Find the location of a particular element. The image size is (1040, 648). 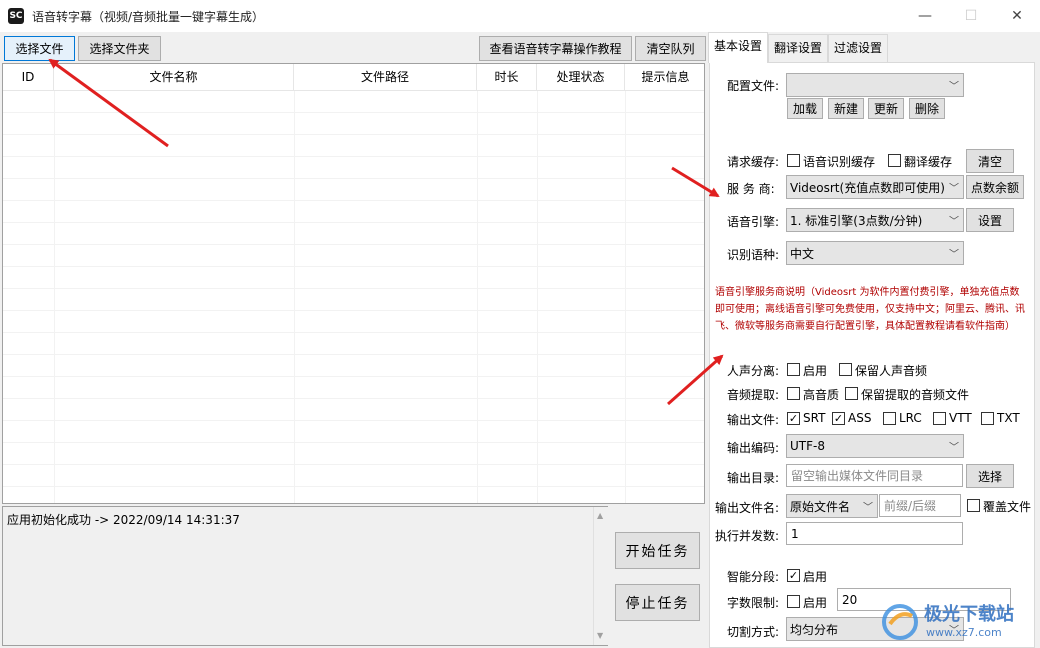

log-scrollbar: ▲ ▼ is located at coordinates (600, 576).